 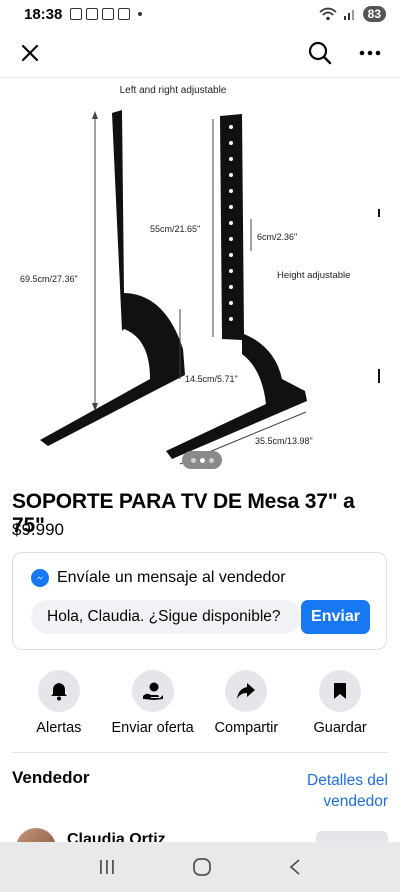 I want to click on product-price: $9.990, so click(x=38, y=529).